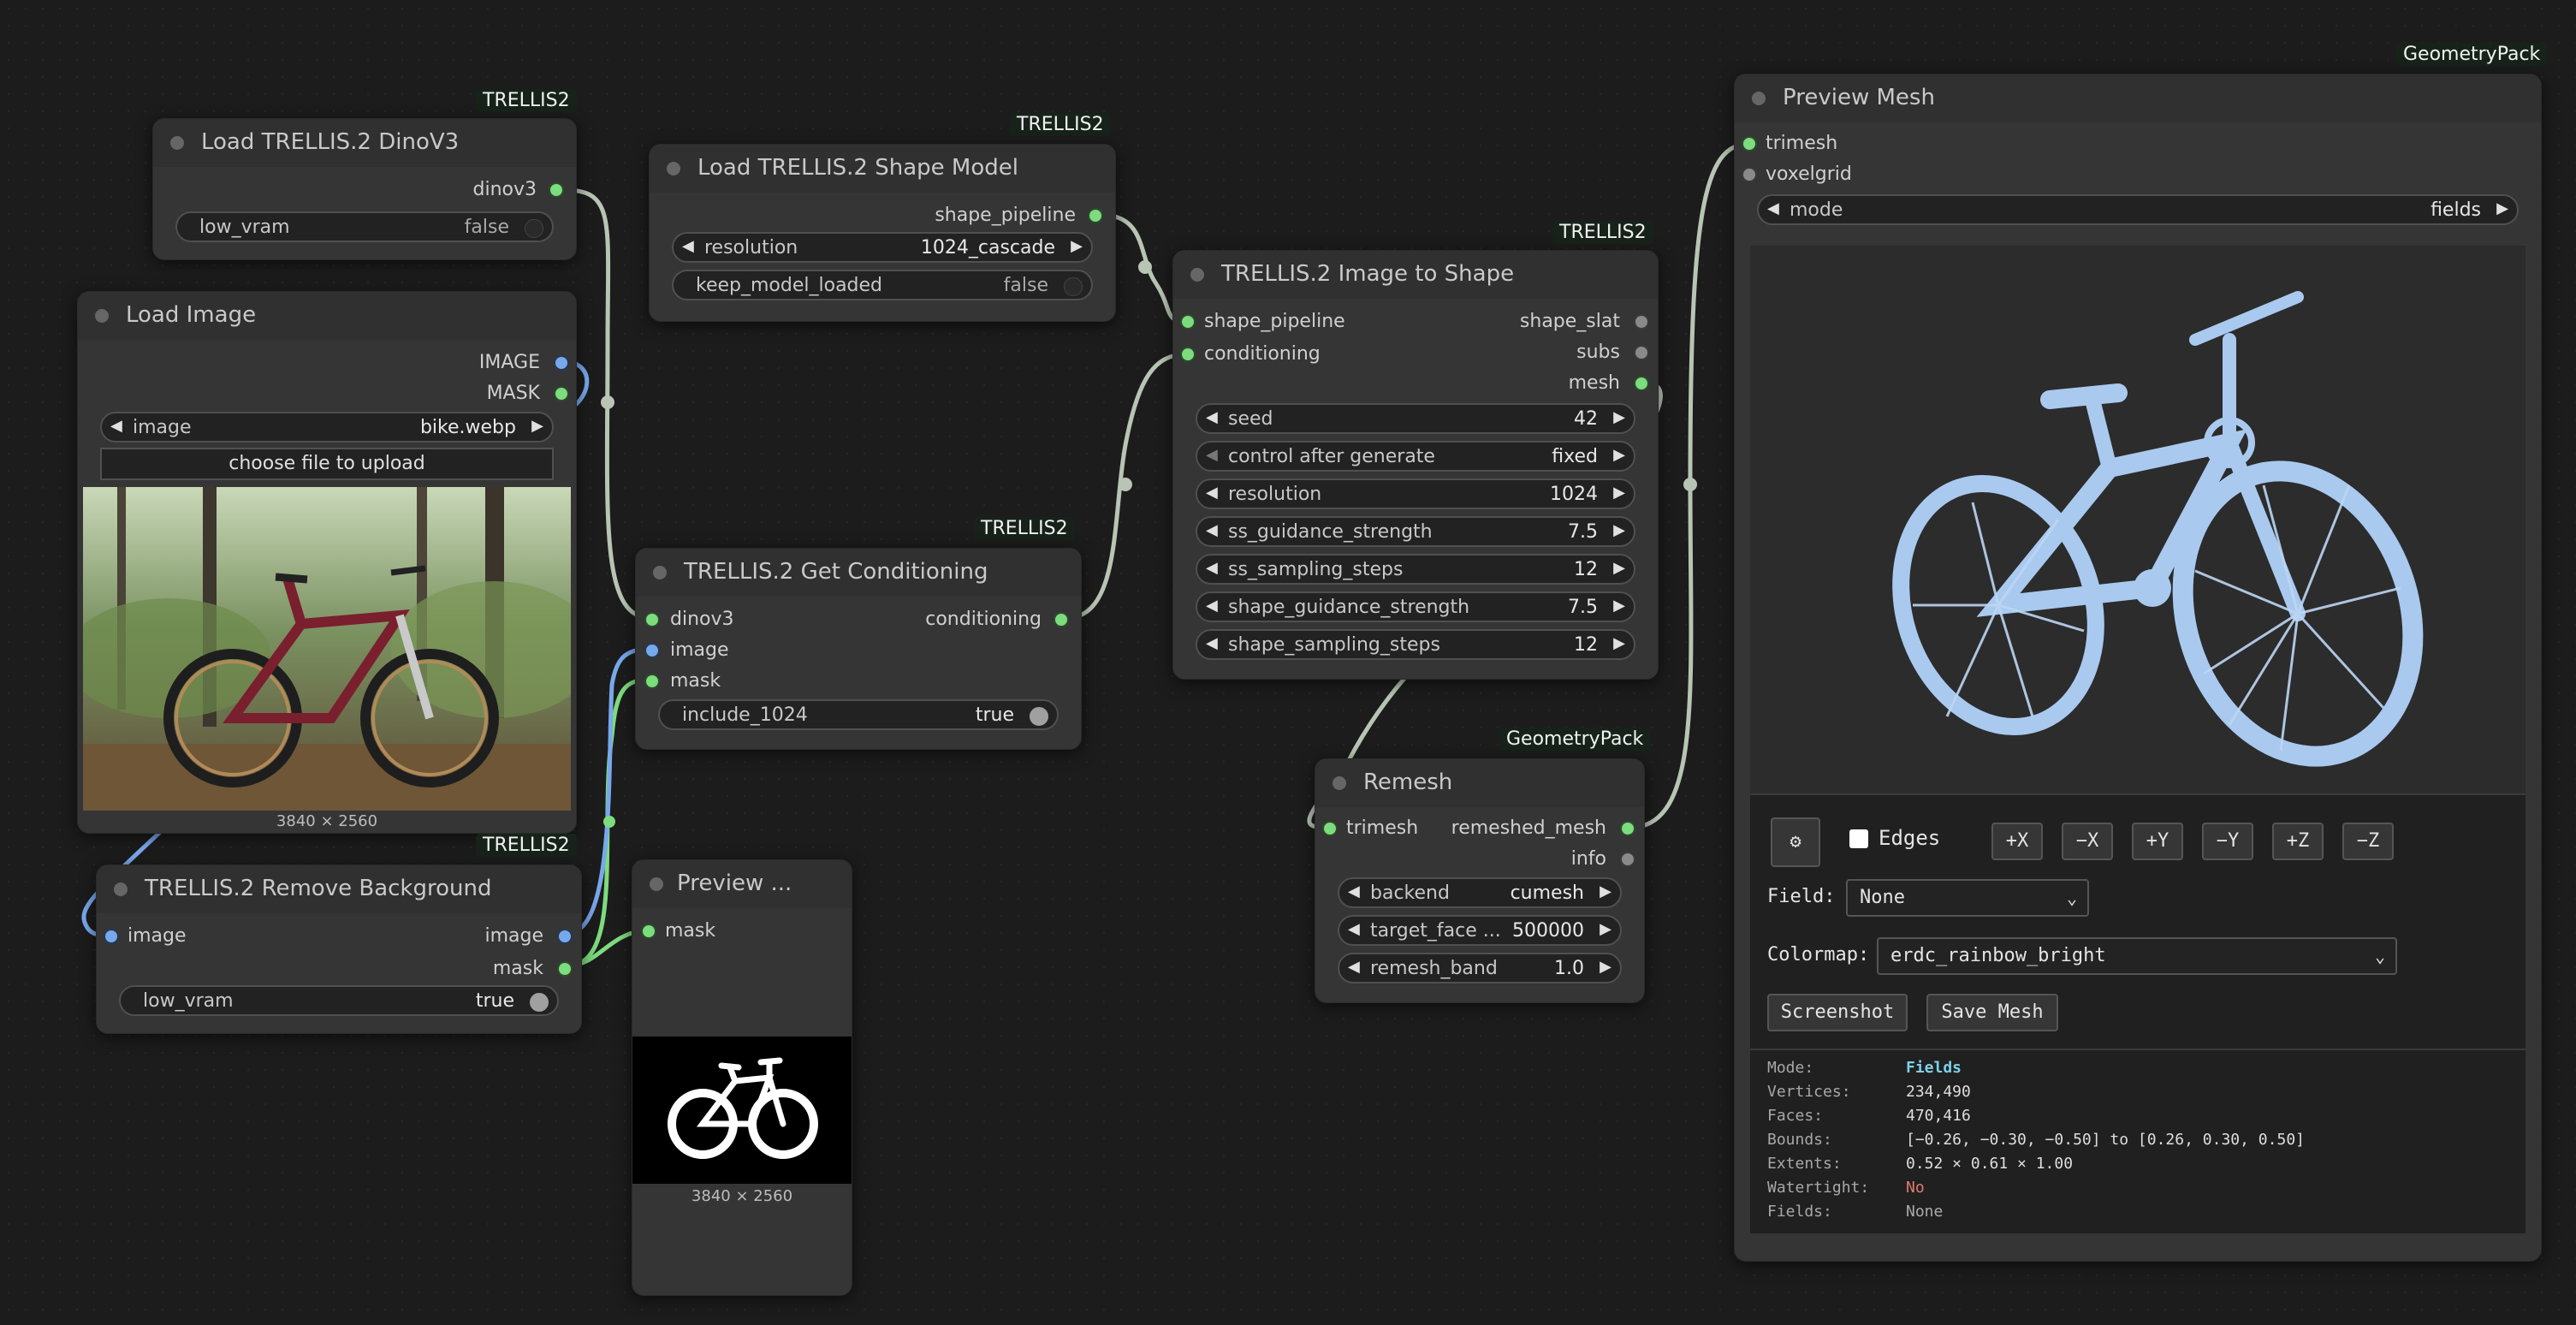 This screenshot has width=2576, height=1325. What do you see at coordinates (339, 1000) in the screenshot?
I see `low-vram-toggle: low_vram true` at bounding box center [339, 1000].